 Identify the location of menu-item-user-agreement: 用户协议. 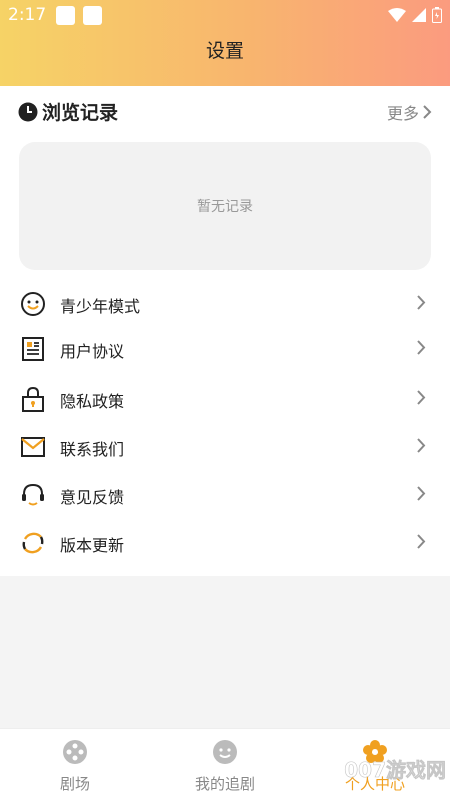
(225, 349).